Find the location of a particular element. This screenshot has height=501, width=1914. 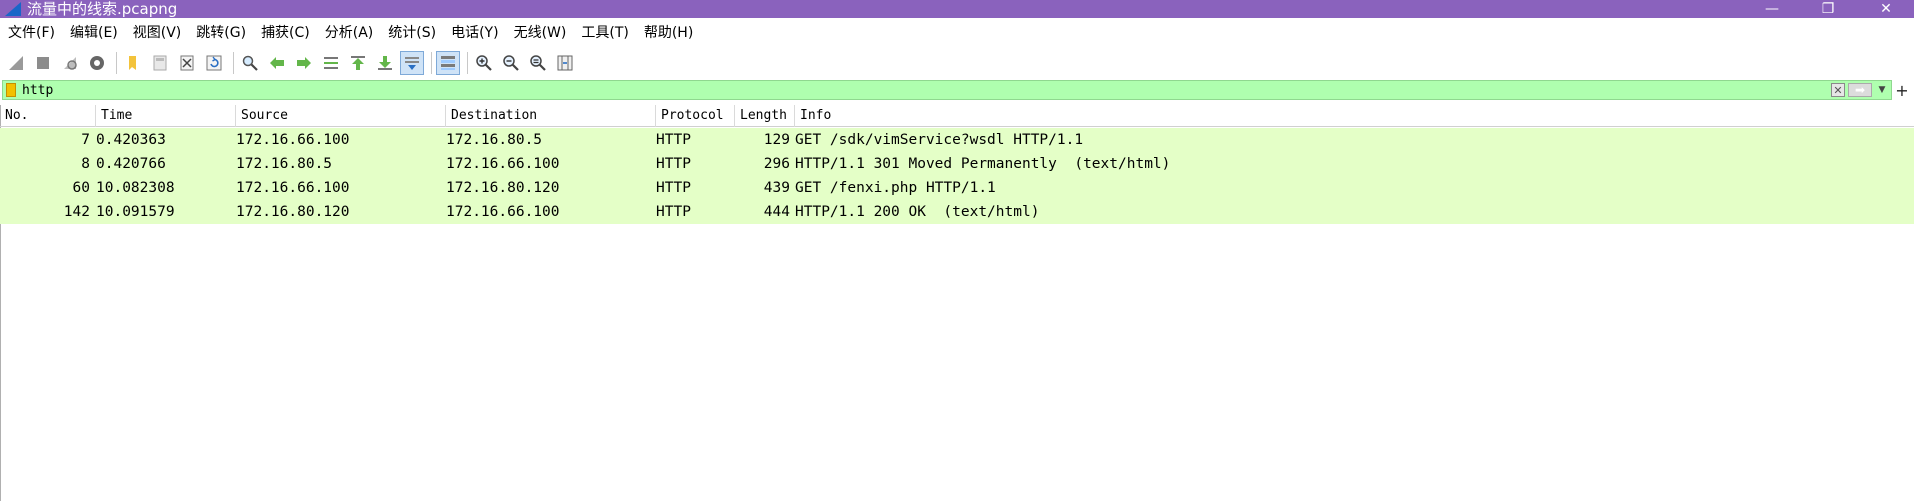

autoscroll-icon is located at coordinates (412, 63).